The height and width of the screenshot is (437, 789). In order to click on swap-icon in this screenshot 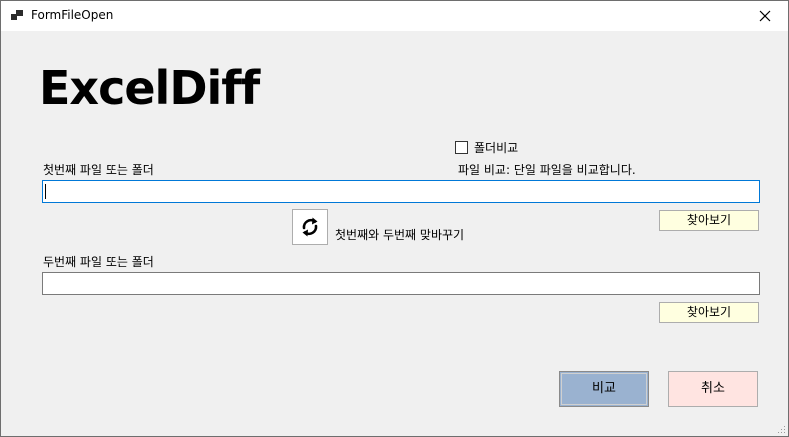, I will do `click(310, 227)`.